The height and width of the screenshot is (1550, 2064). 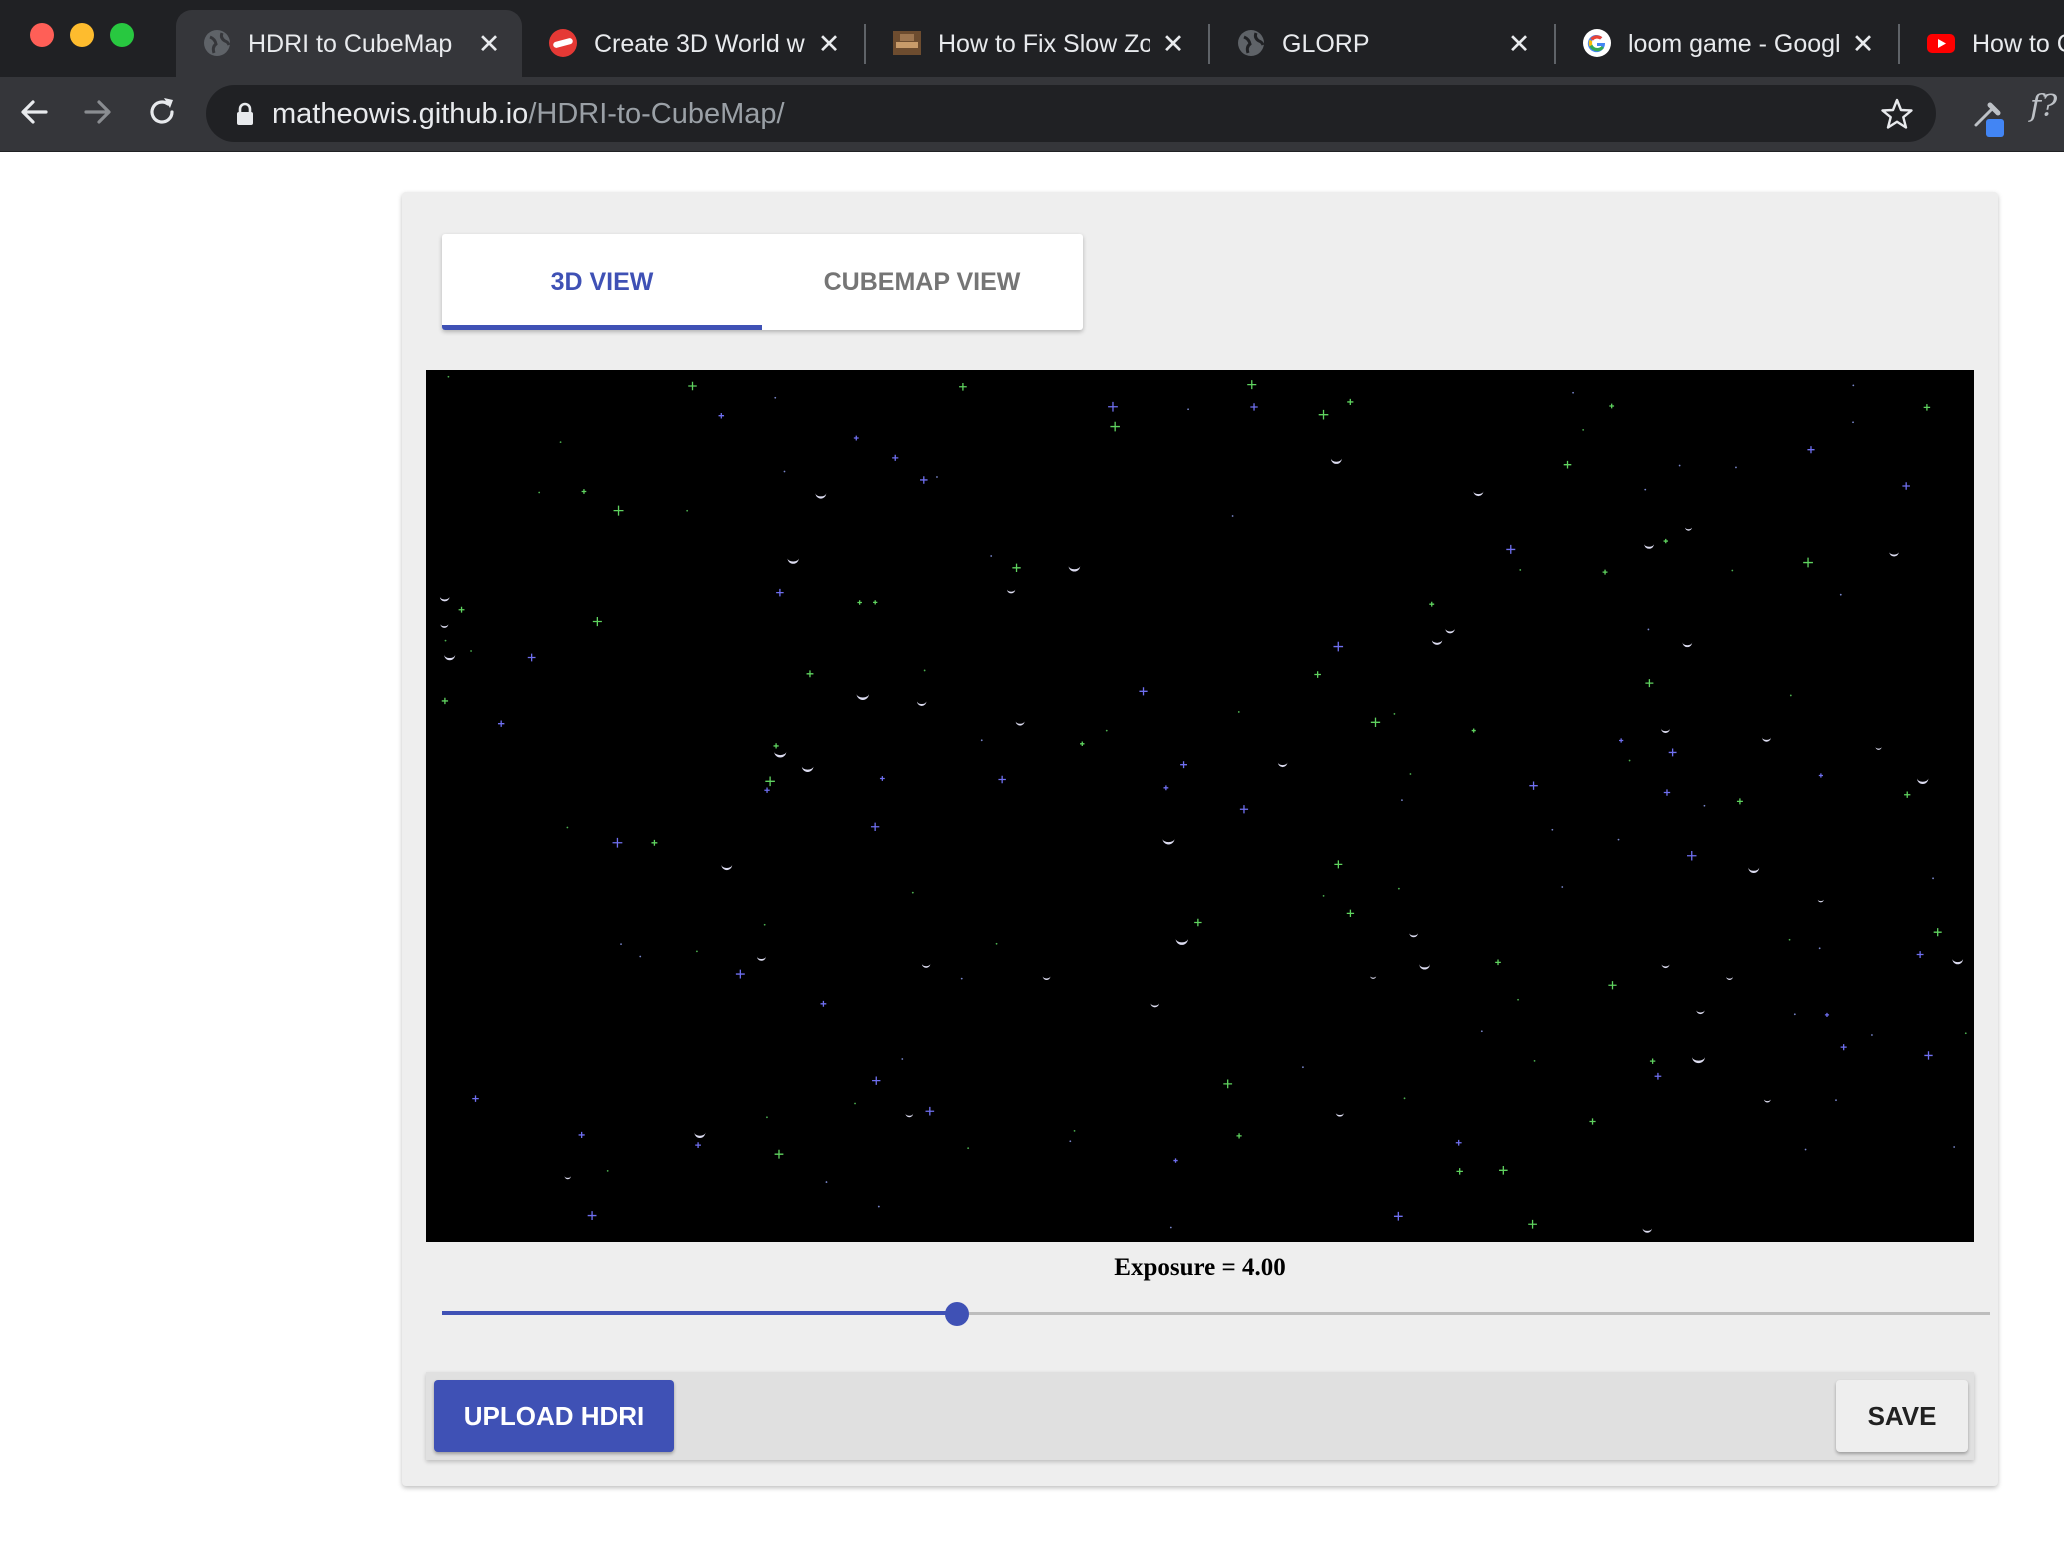 I want to click on tab-title: HDRI to CubeMap, so click(x=350, y=44).